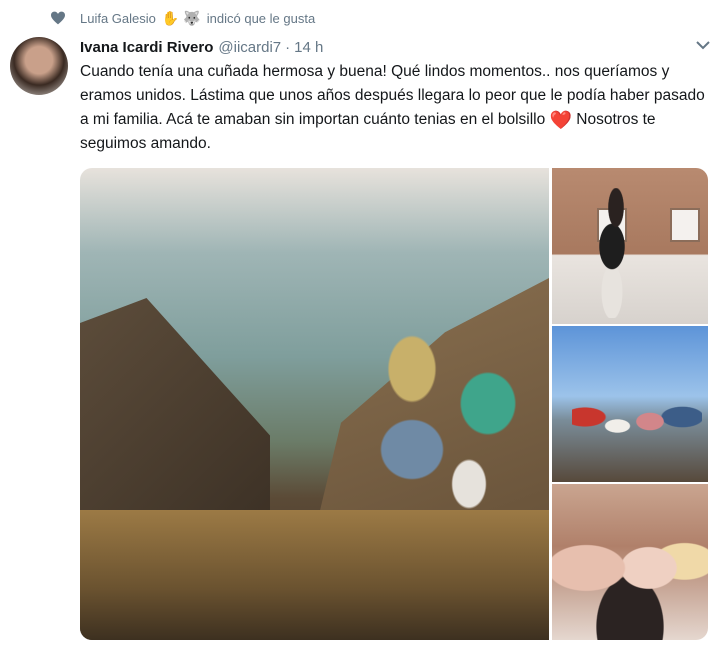 The height and width of the screenshot is (654, 720). Describe the element at coordinates (58, 18) in the screenshot. I see `heart-icon` at that location.